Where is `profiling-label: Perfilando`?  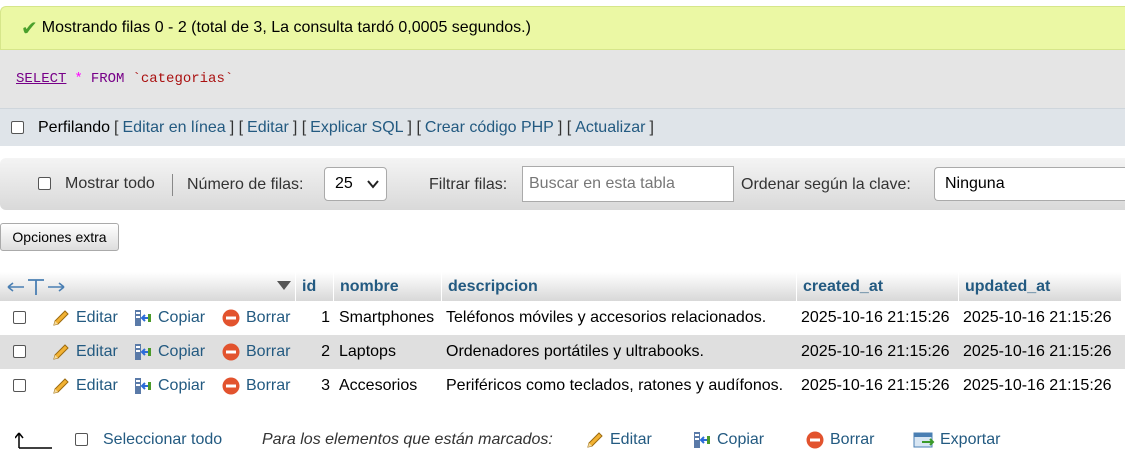 profiling-label: Perfilando is located at coordinates (74, 127).